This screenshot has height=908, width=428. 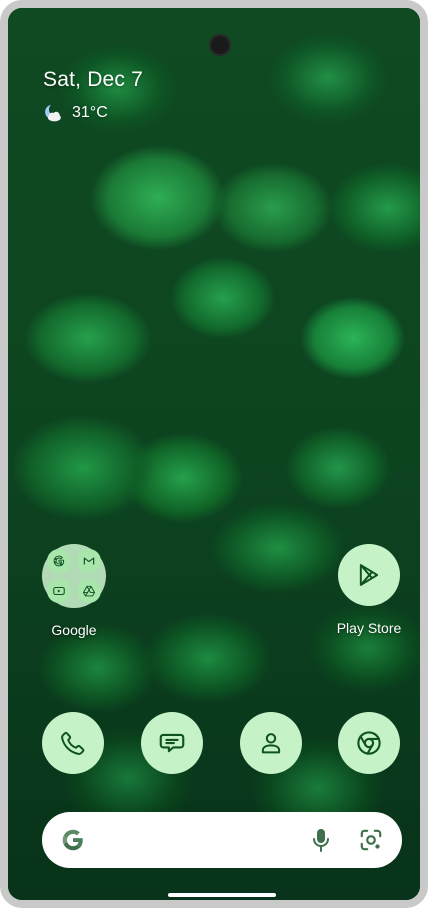 I want to click on lens-icon, so click(x=371, y=840).